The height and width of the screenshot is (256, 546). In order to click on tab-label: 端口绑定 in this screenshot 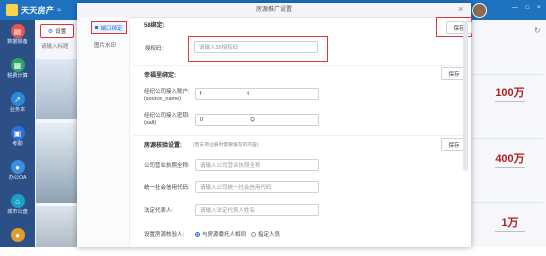, I will do `click(111, 28)`.